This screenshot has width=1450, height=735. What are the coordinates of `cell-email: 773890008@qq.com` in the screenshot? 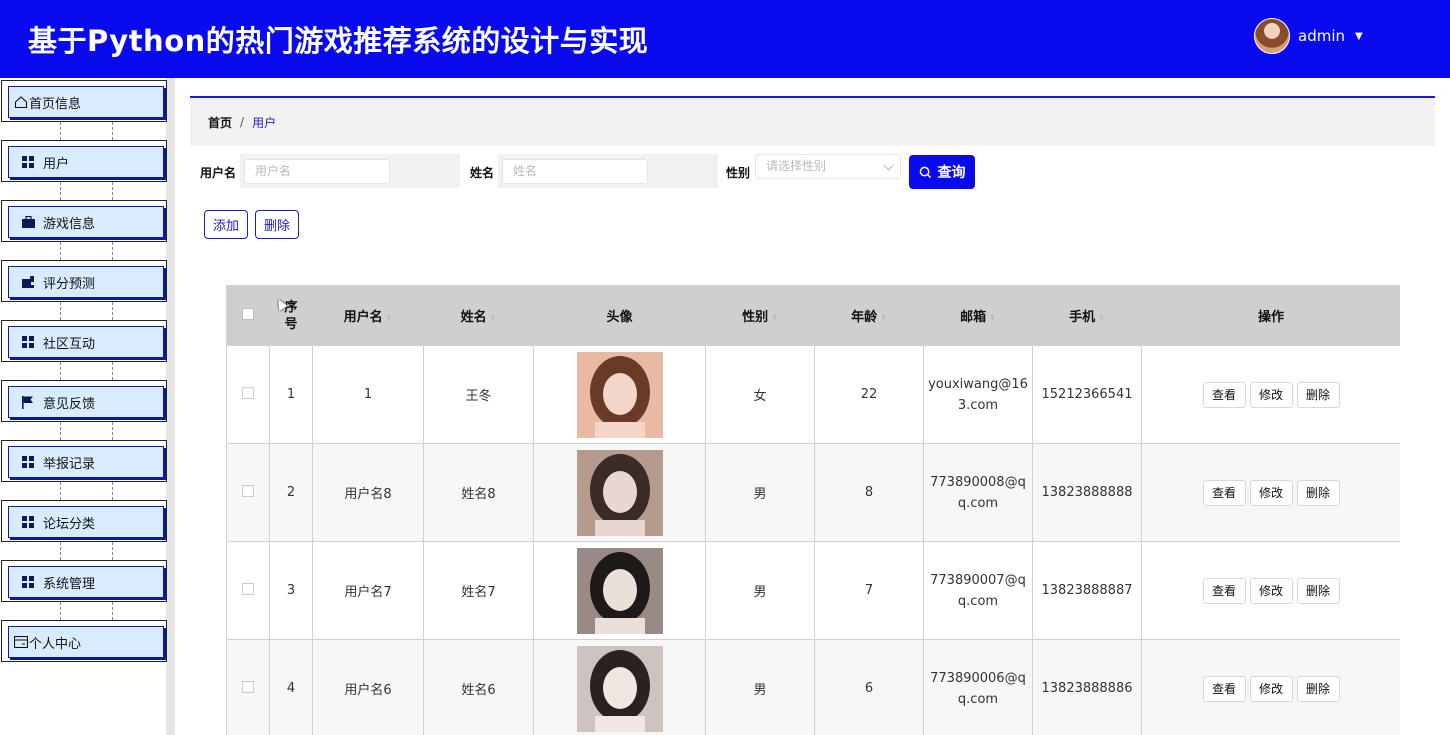 It's located at (978, 492).